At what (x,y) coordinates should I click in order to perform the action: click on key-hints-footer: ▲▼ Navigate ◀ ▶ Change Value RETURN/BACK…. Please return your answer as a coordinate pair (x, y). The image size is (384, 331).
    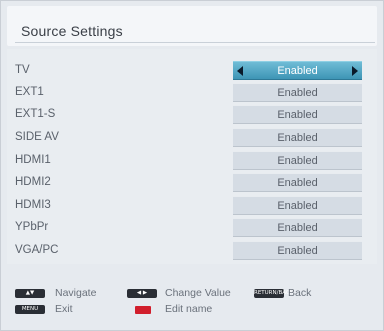
    Looking at the image, I should click on (192, 307).